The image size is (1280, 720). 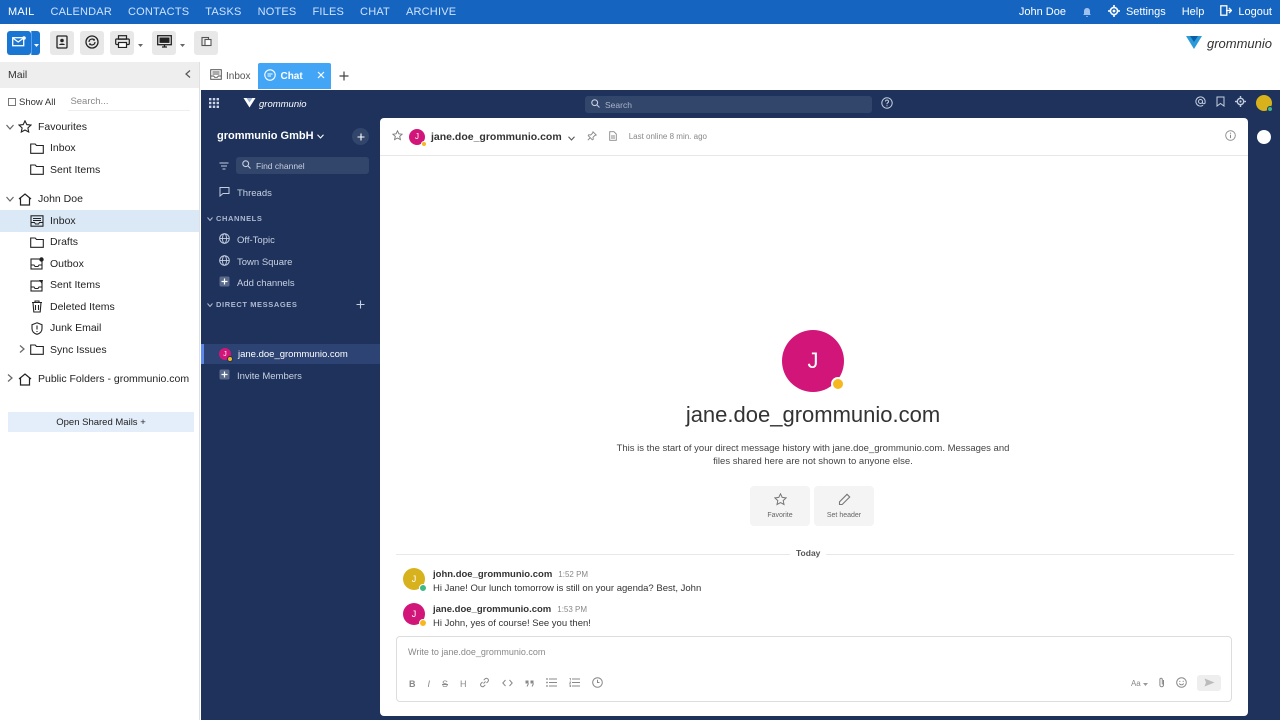 I want to click on message-author: jane.doe_grommunio.com, so click(x=492, y=609).